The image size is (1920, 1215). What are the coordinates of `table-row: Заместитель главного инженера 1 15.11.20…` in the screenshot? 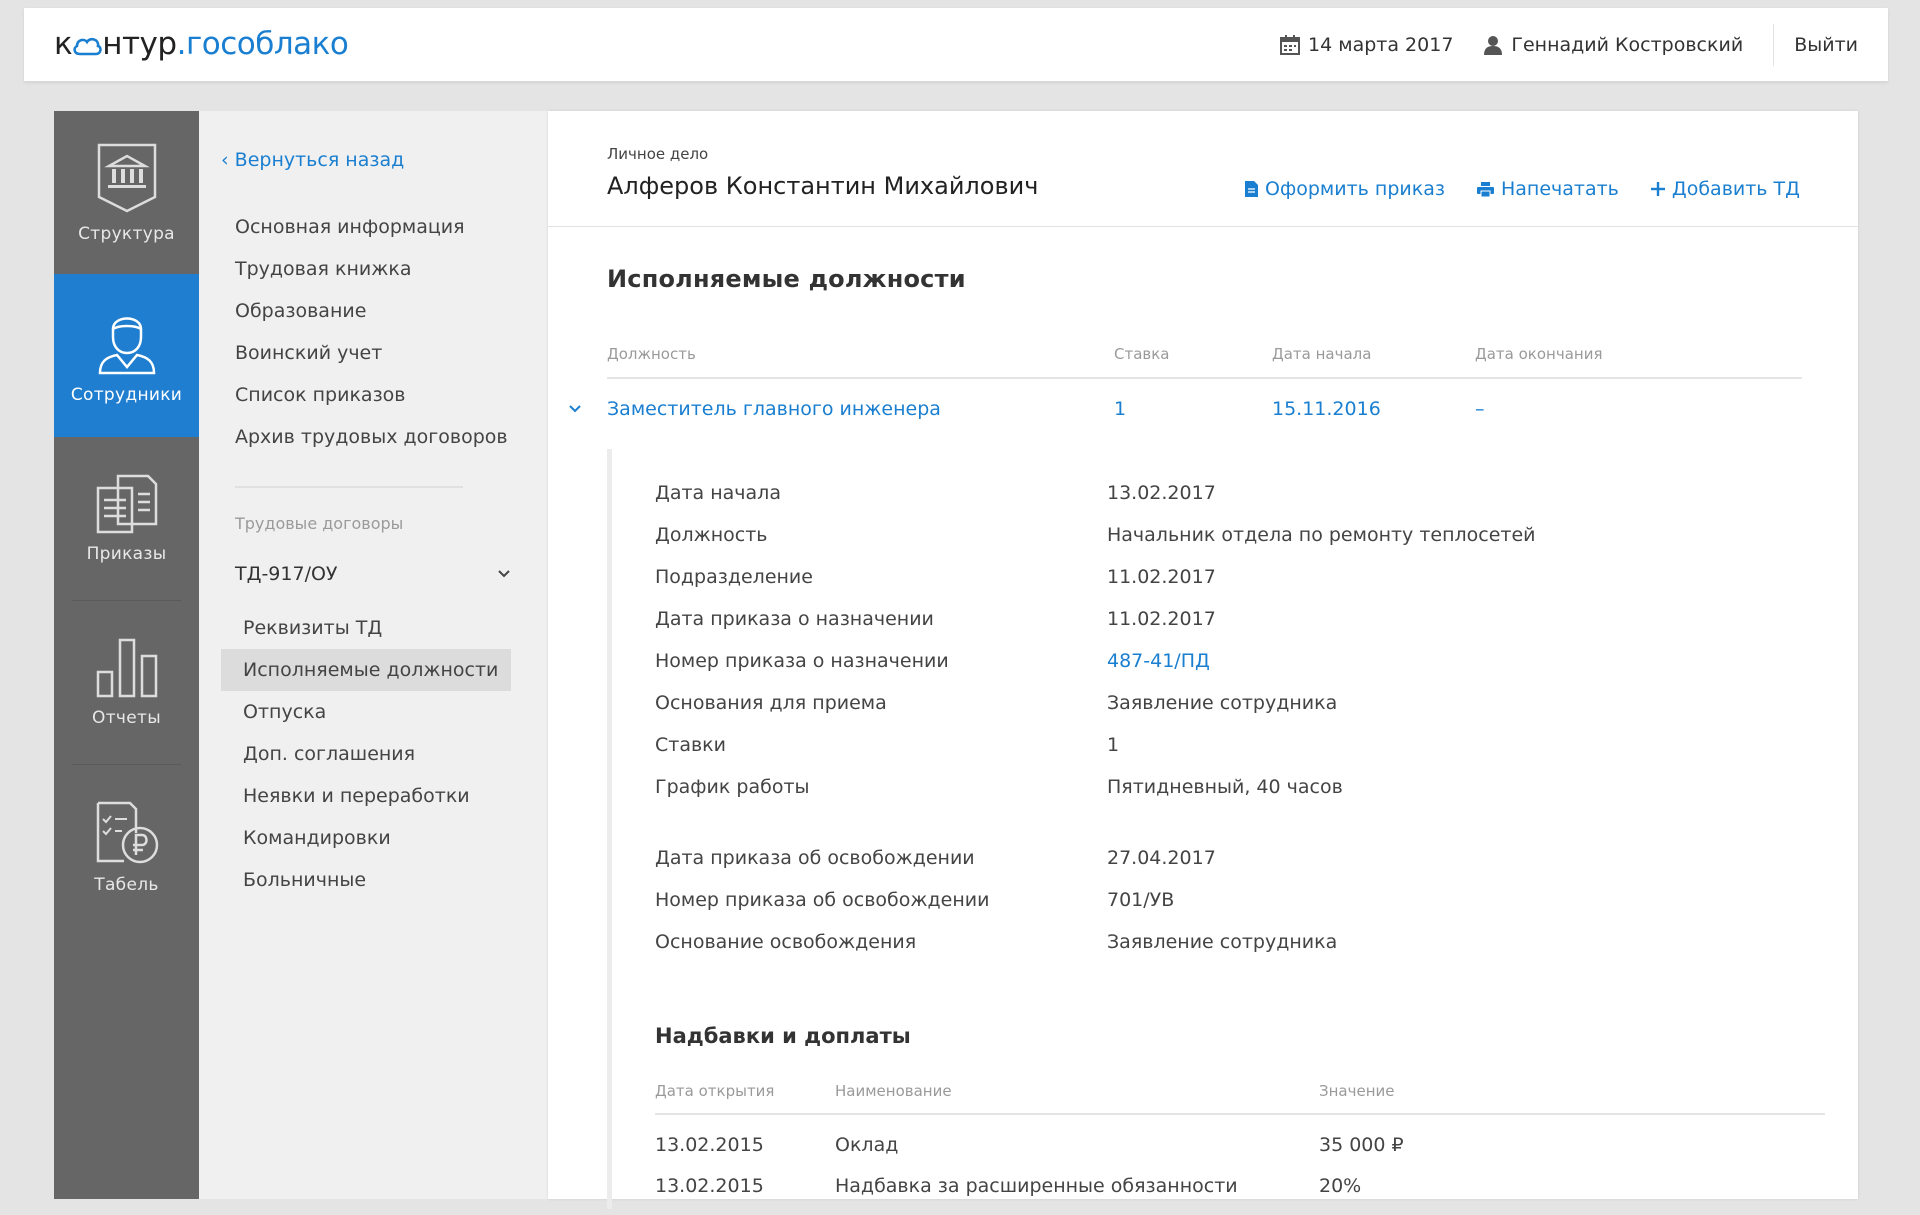 It's located at (1185, 408).